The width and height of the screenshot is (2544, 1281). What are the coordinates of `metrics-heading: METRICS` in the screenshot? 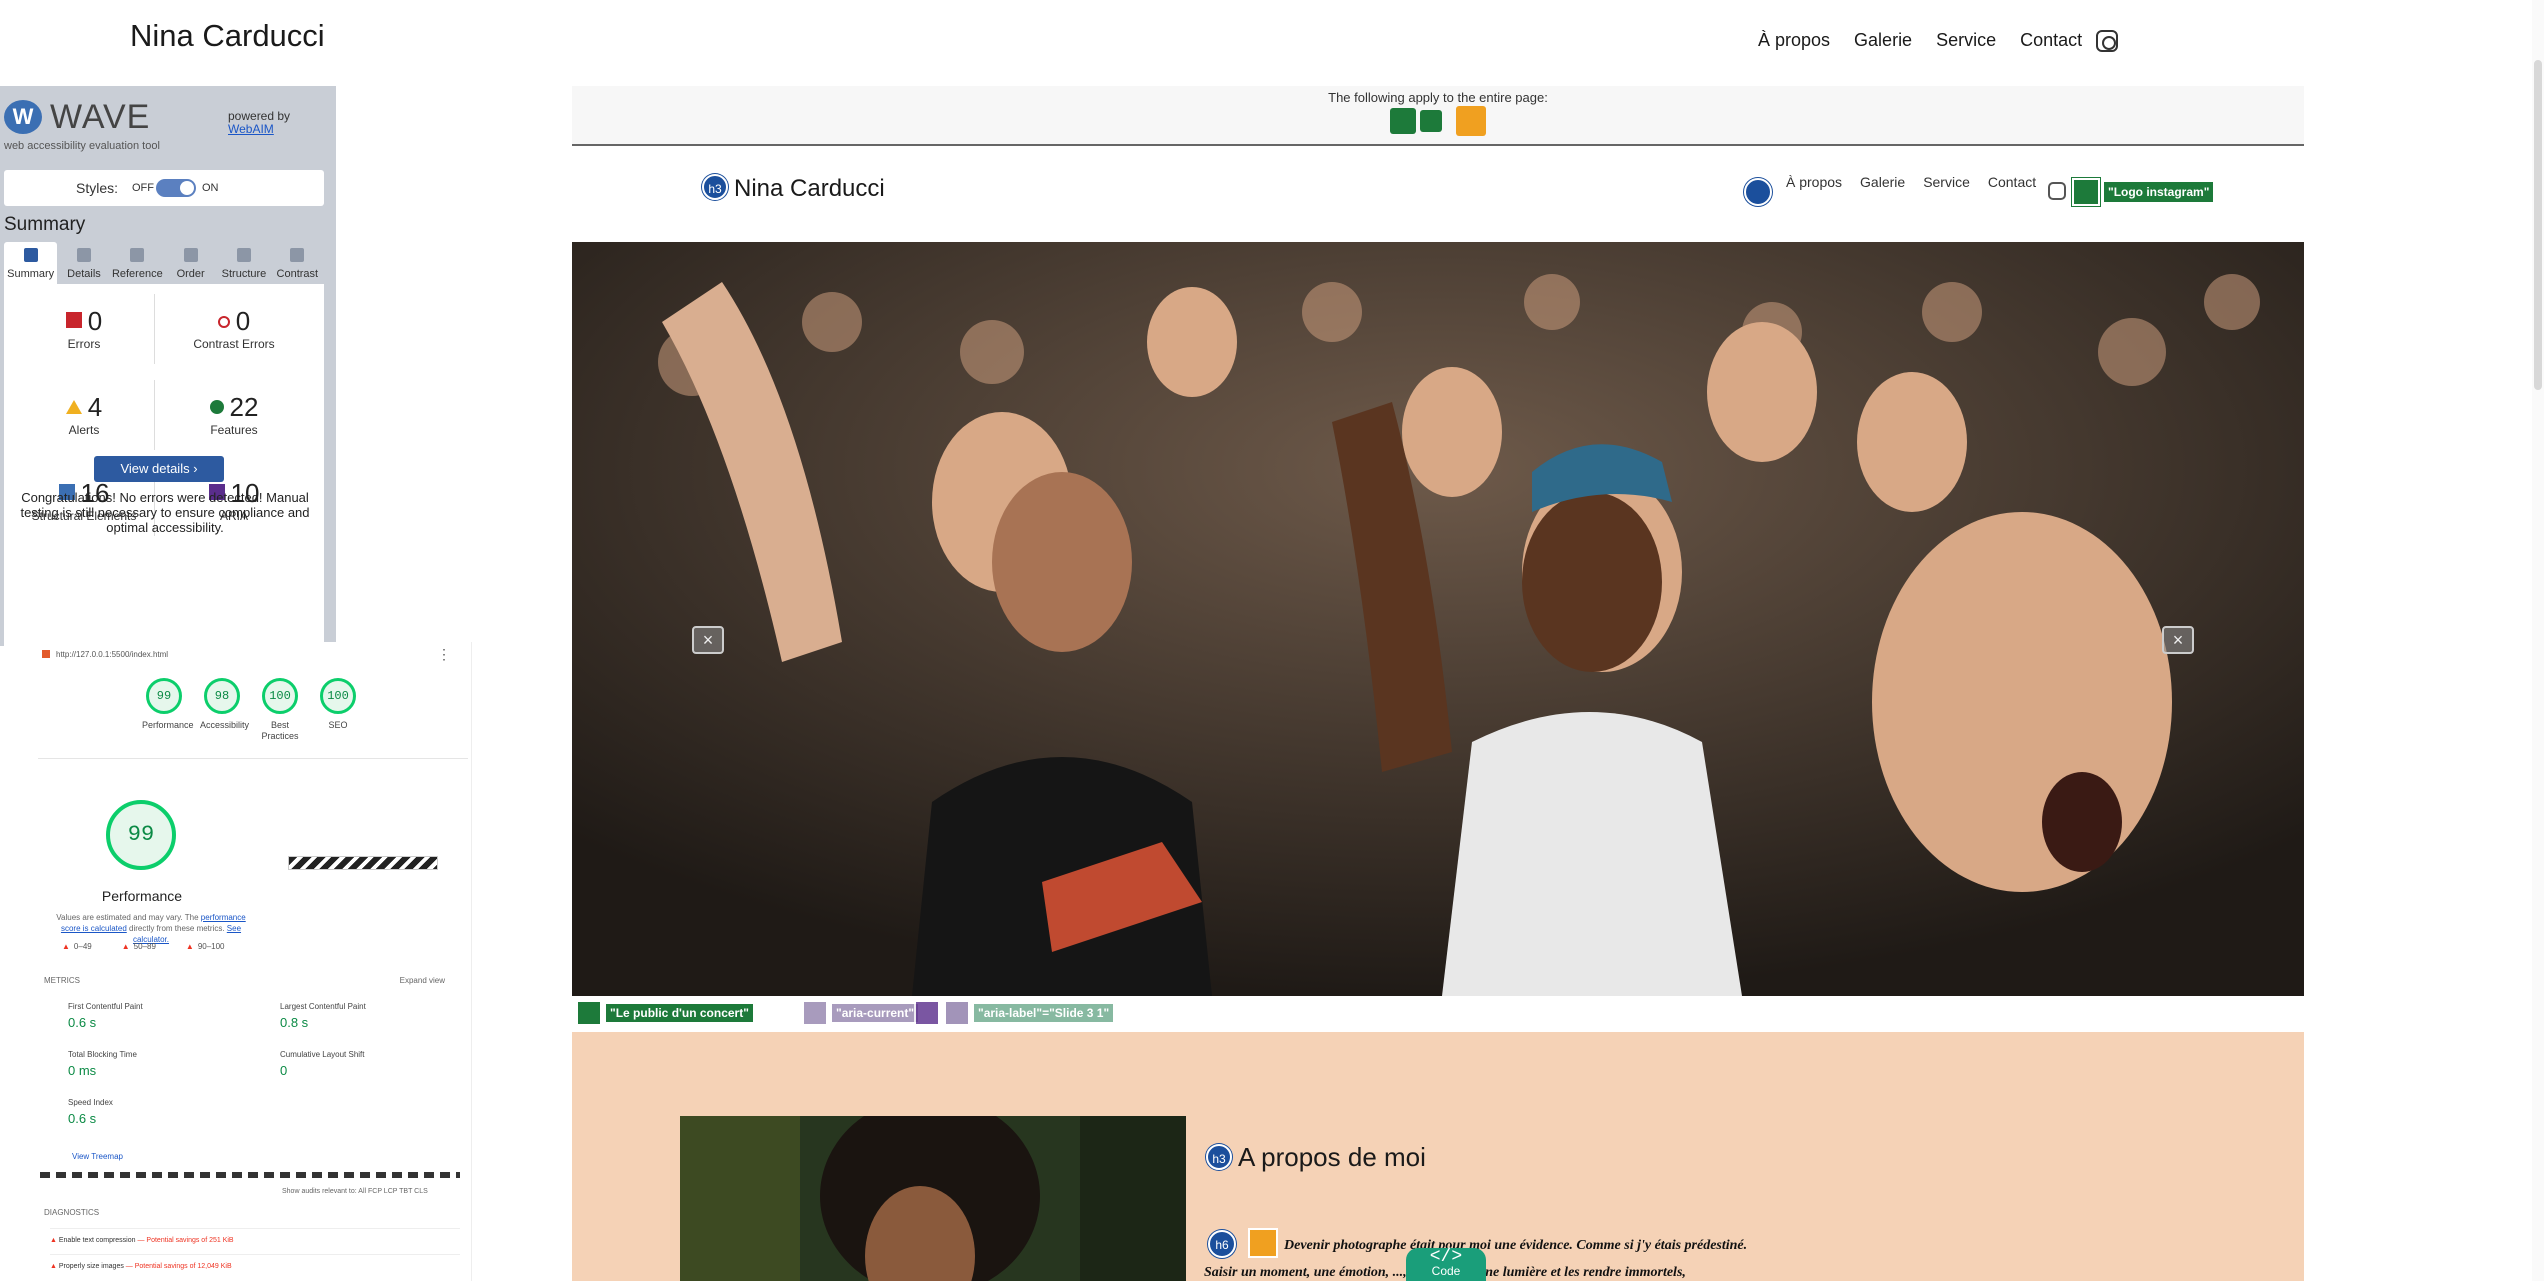 It's located at (62, 980).